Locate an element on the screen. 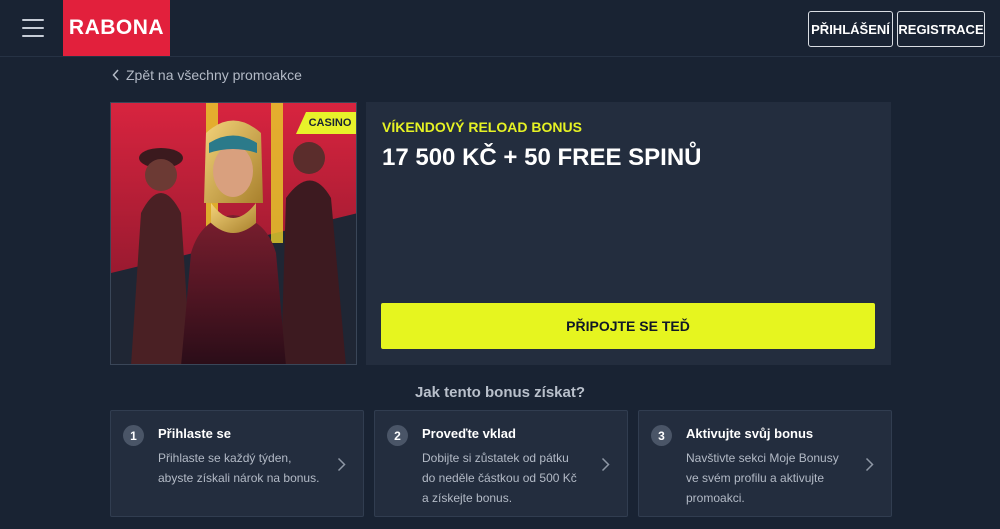  step-number: 1 is located at coordinates (133, 435).